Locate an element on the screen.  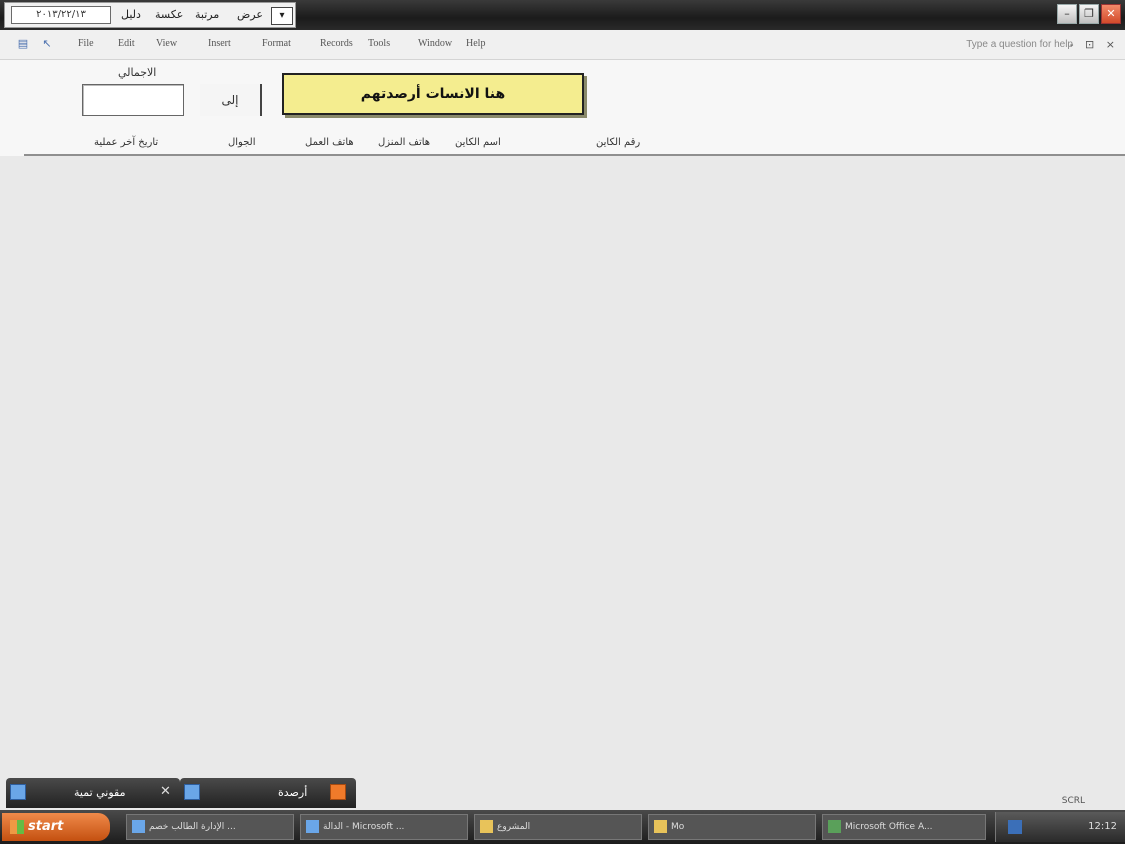
tab-view: عرض is located at coordinates (250, 14).